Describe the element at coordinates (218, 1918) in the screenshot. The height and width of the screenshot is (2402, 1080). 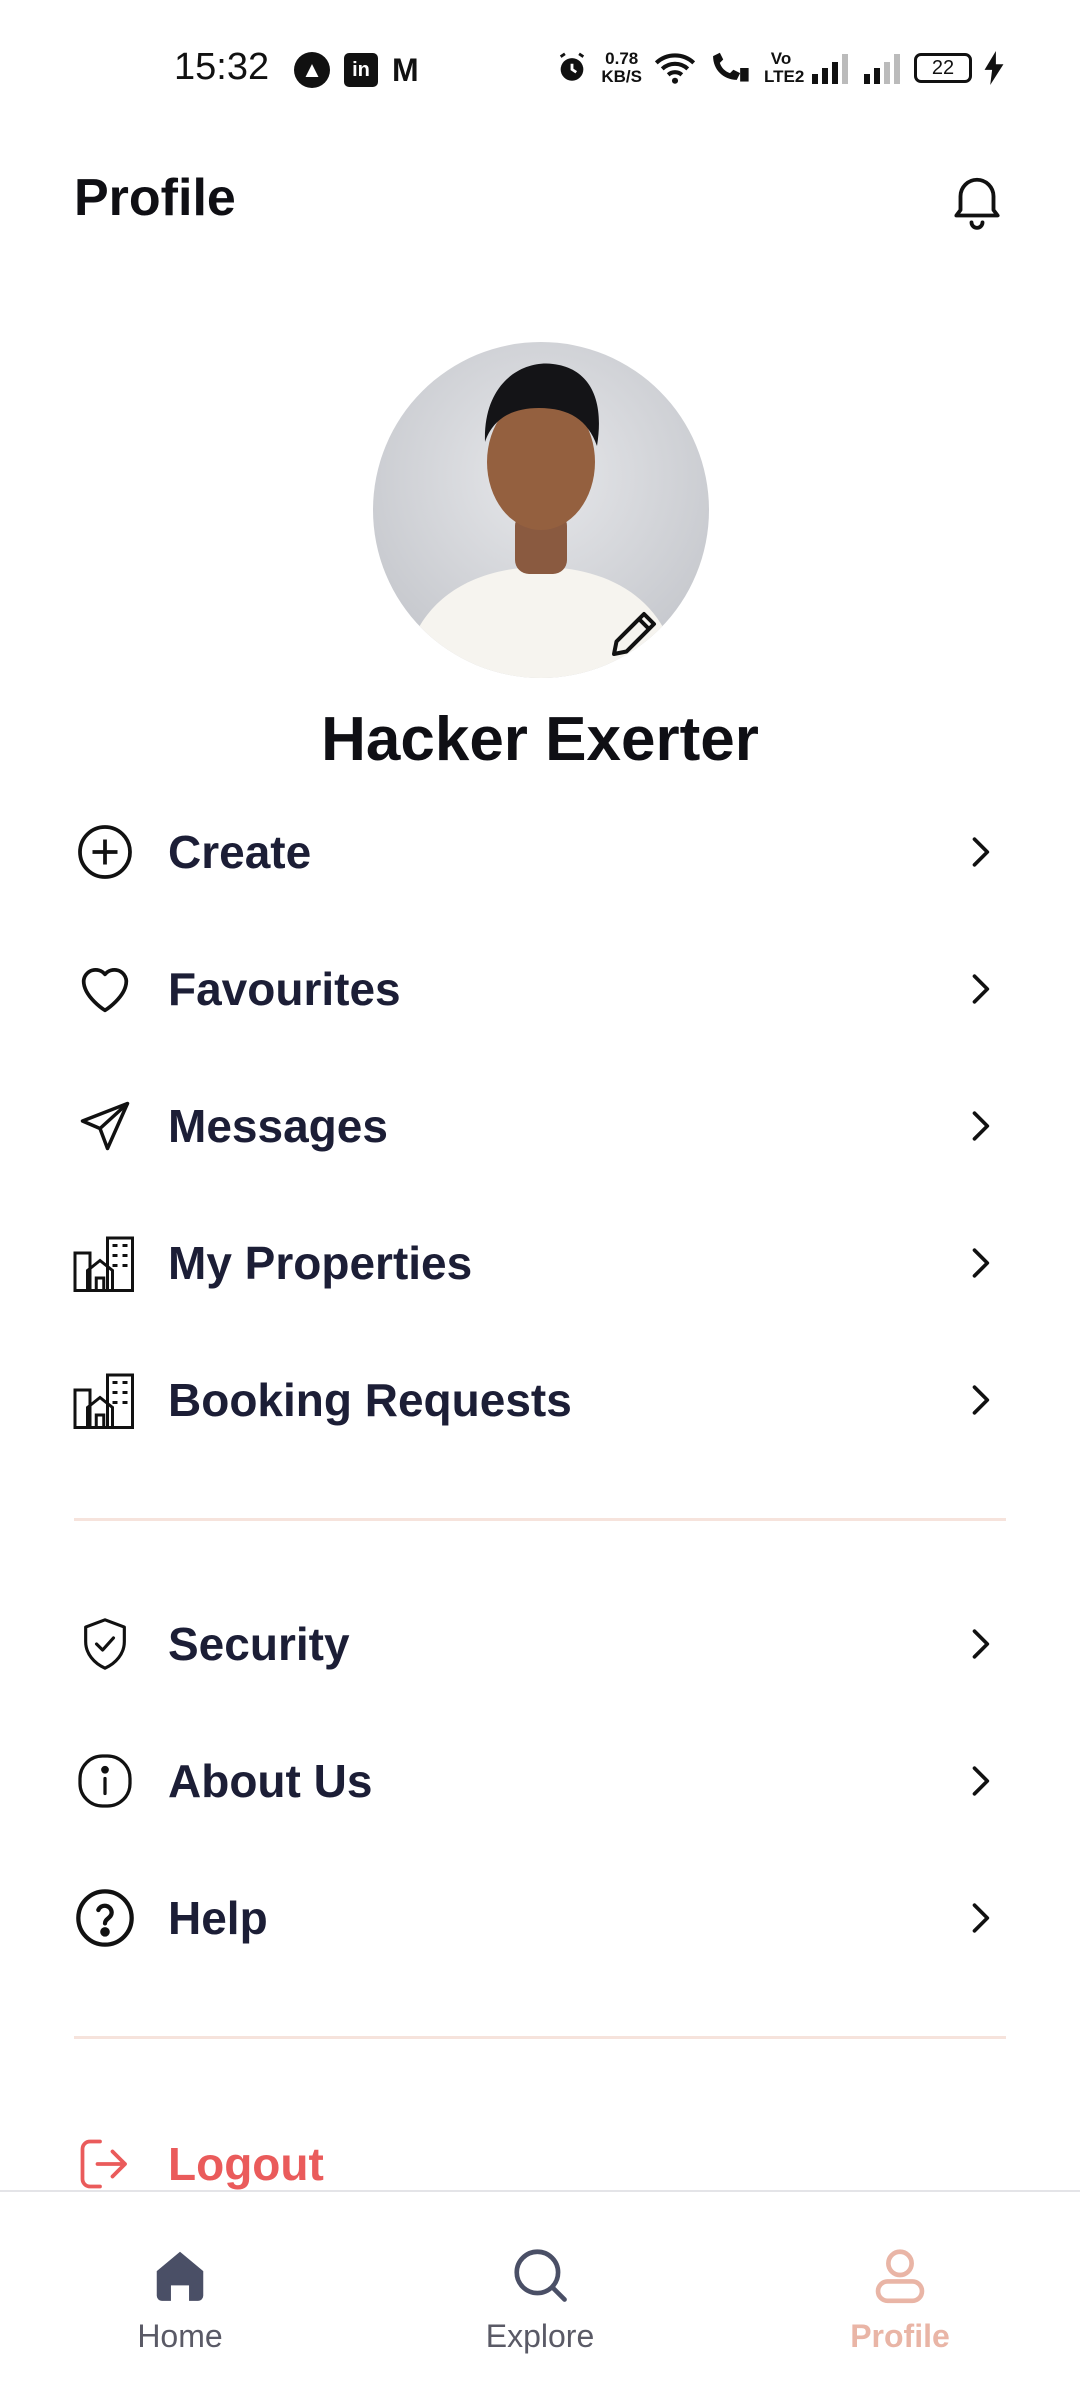
I see `menu-item-label: Help` at that location.